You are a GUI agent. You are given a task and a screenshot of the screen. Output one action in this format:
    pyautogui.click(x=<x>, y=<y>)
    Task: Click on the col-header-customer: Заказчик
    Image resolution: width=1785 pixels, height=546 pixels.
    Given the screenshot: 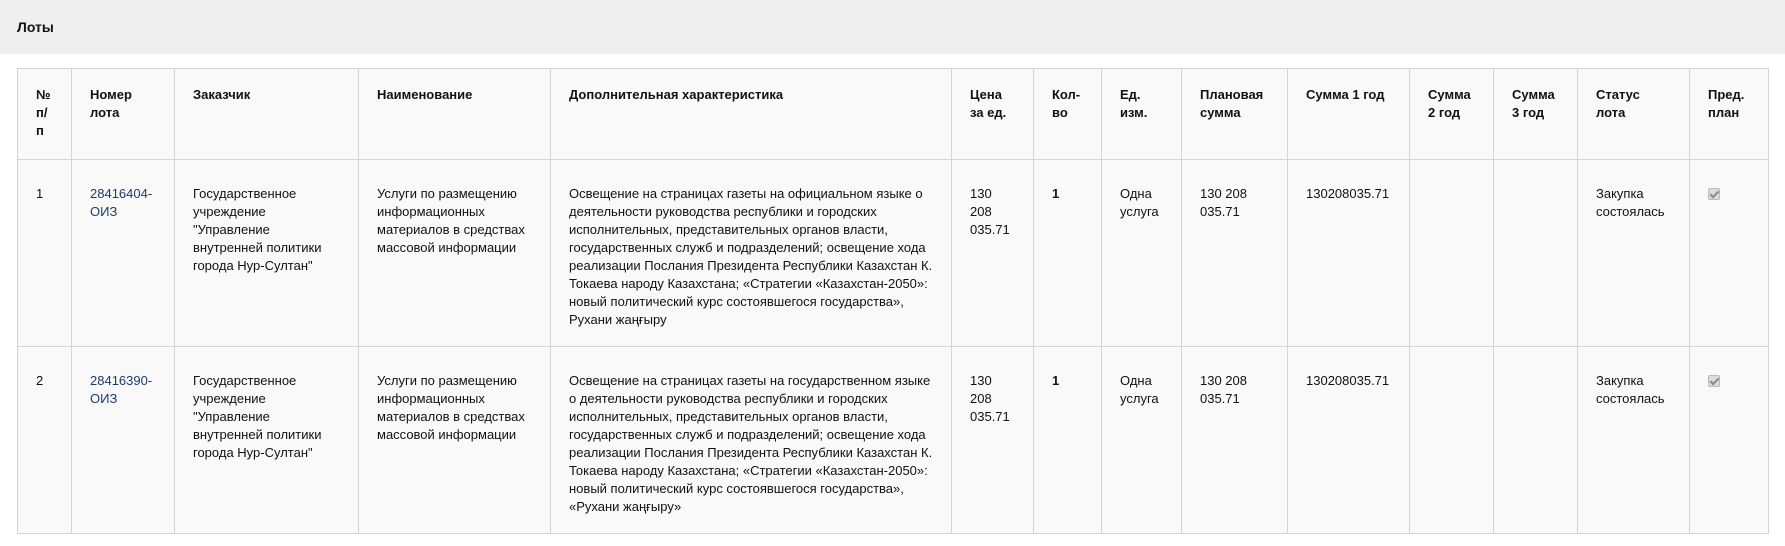 What is the action you would take?
    pyautogui.click(x=266, y=114)
    